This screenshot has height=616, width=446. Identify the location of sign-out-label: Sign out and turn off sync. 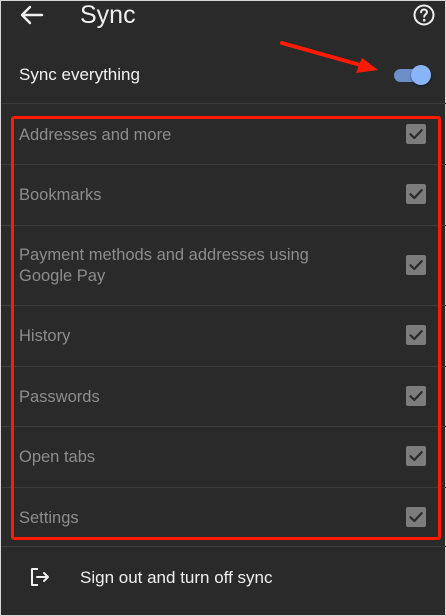
(176, 577).